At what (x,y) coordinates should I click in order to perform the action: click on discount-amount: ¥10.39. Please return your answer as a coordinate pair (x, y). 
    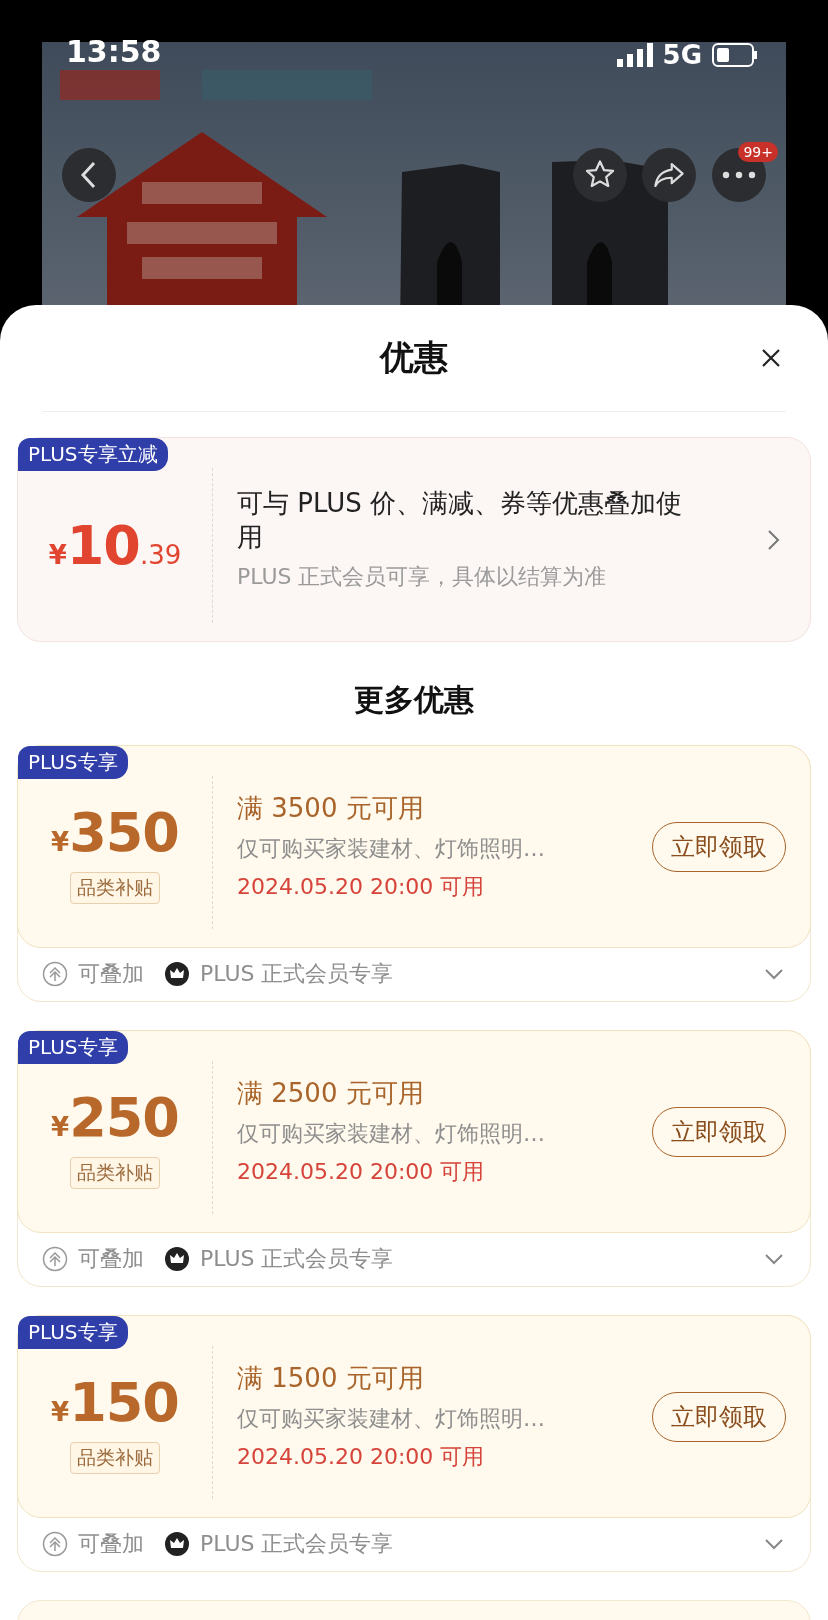
    Looking at the image, I should click on (115, 545).